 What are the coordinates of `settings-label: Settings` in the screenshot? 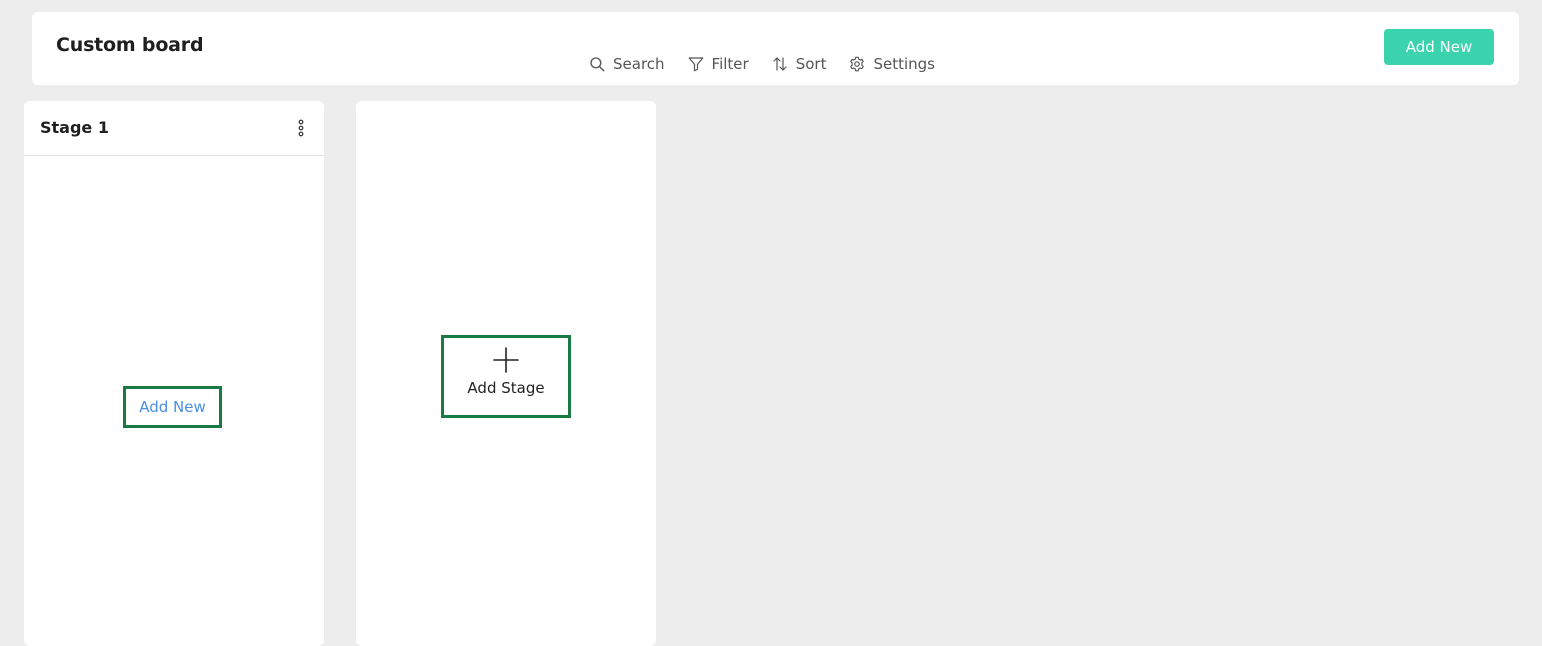 It's located at (904, 64).